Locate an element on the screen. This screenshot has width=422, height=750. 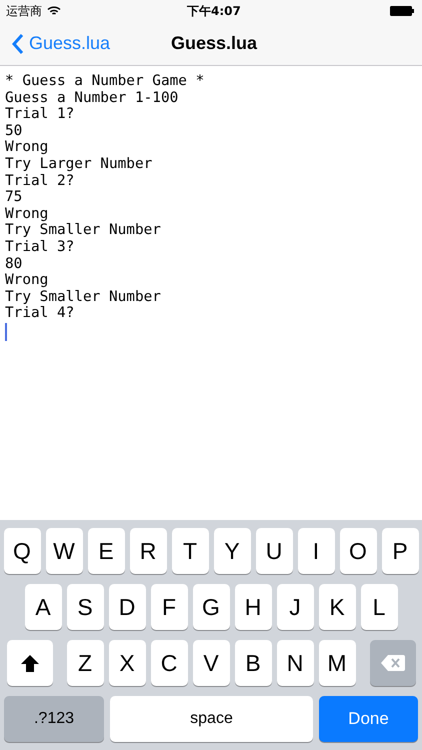
console-line: Trial 1? is located at coordinates (39, 114).